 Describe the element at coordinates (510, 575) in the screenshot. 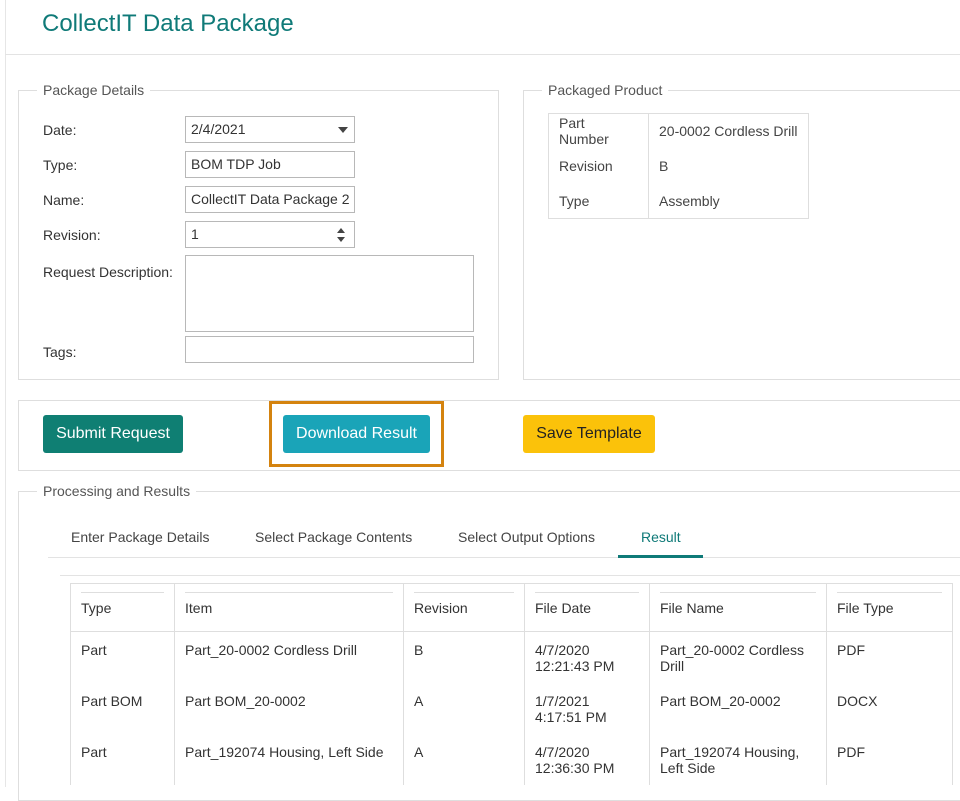

I see `content-divider` at that location.